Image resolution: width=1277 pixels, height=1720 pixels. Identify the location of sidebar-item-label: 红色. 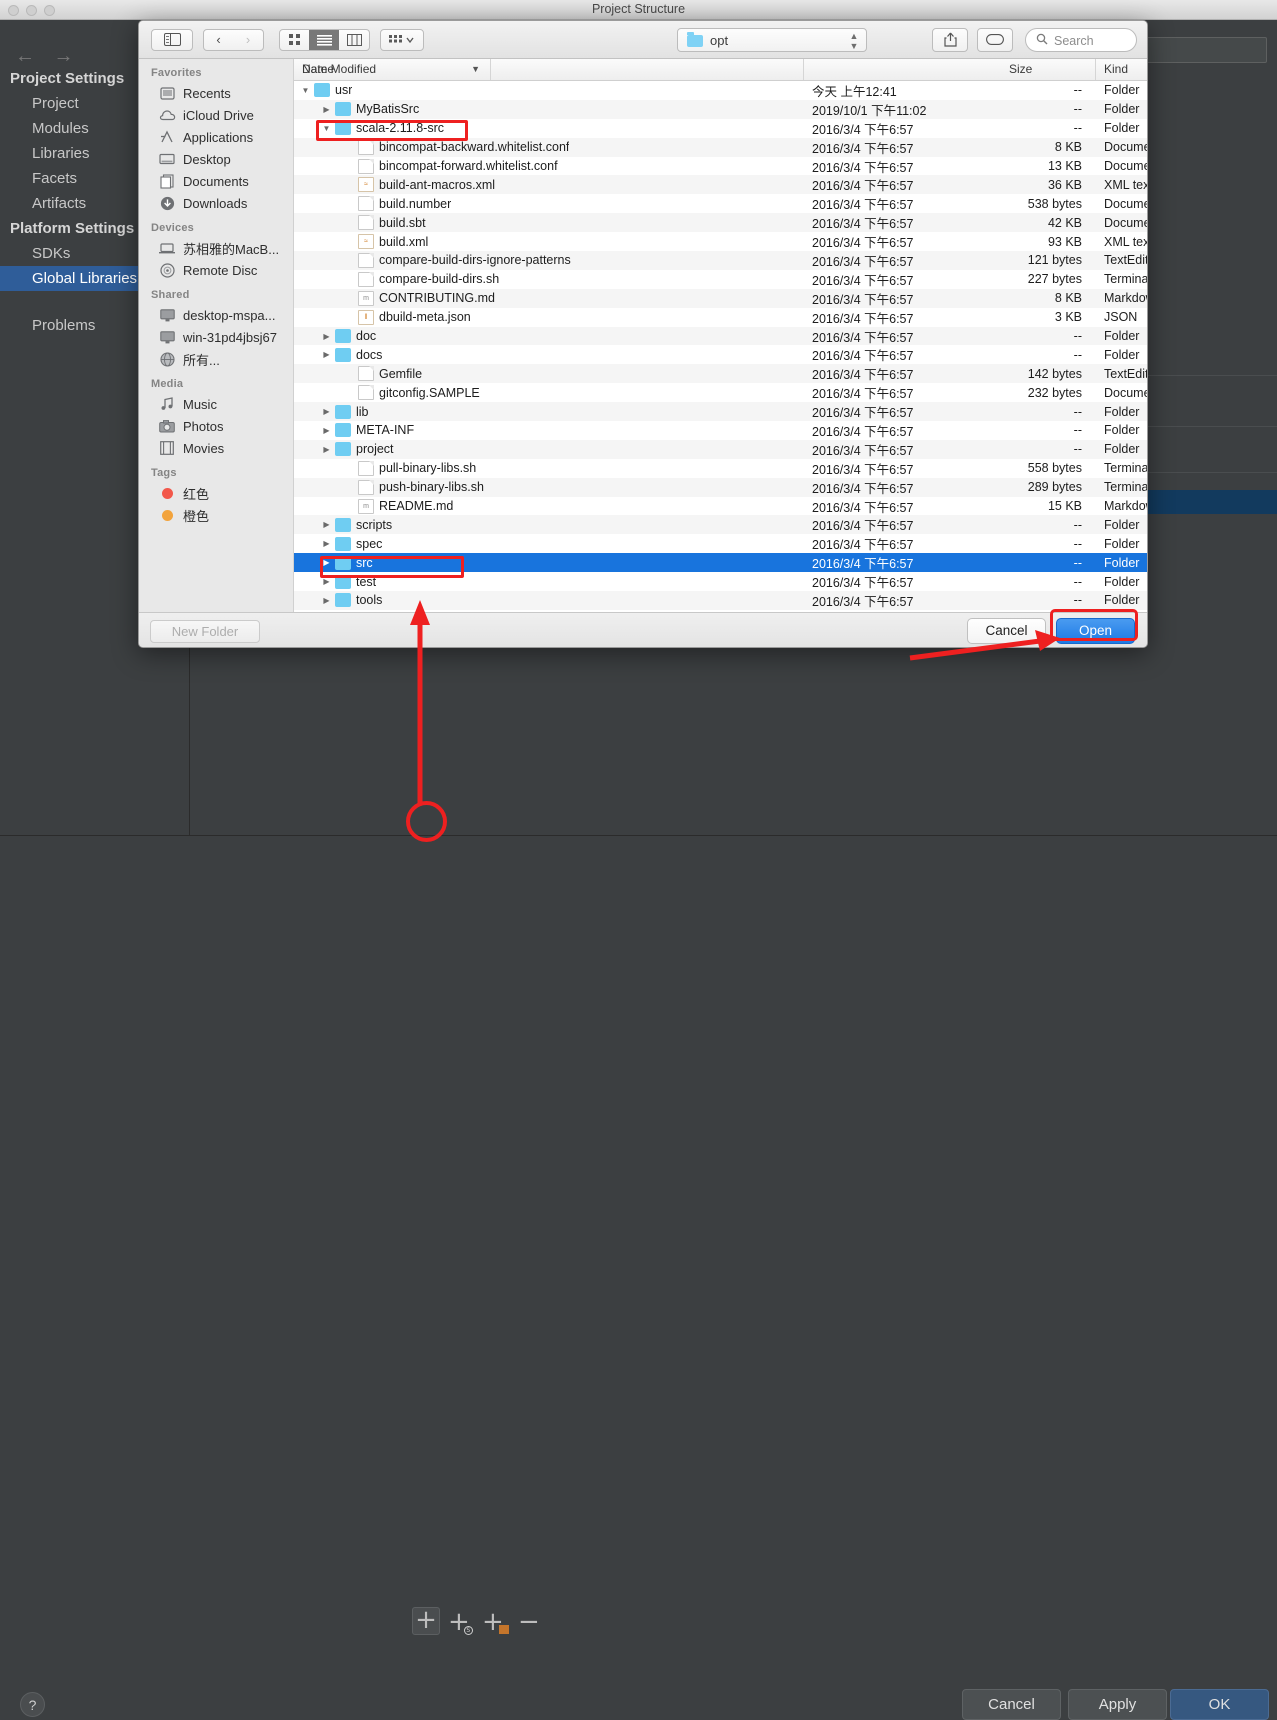
(196, 494).